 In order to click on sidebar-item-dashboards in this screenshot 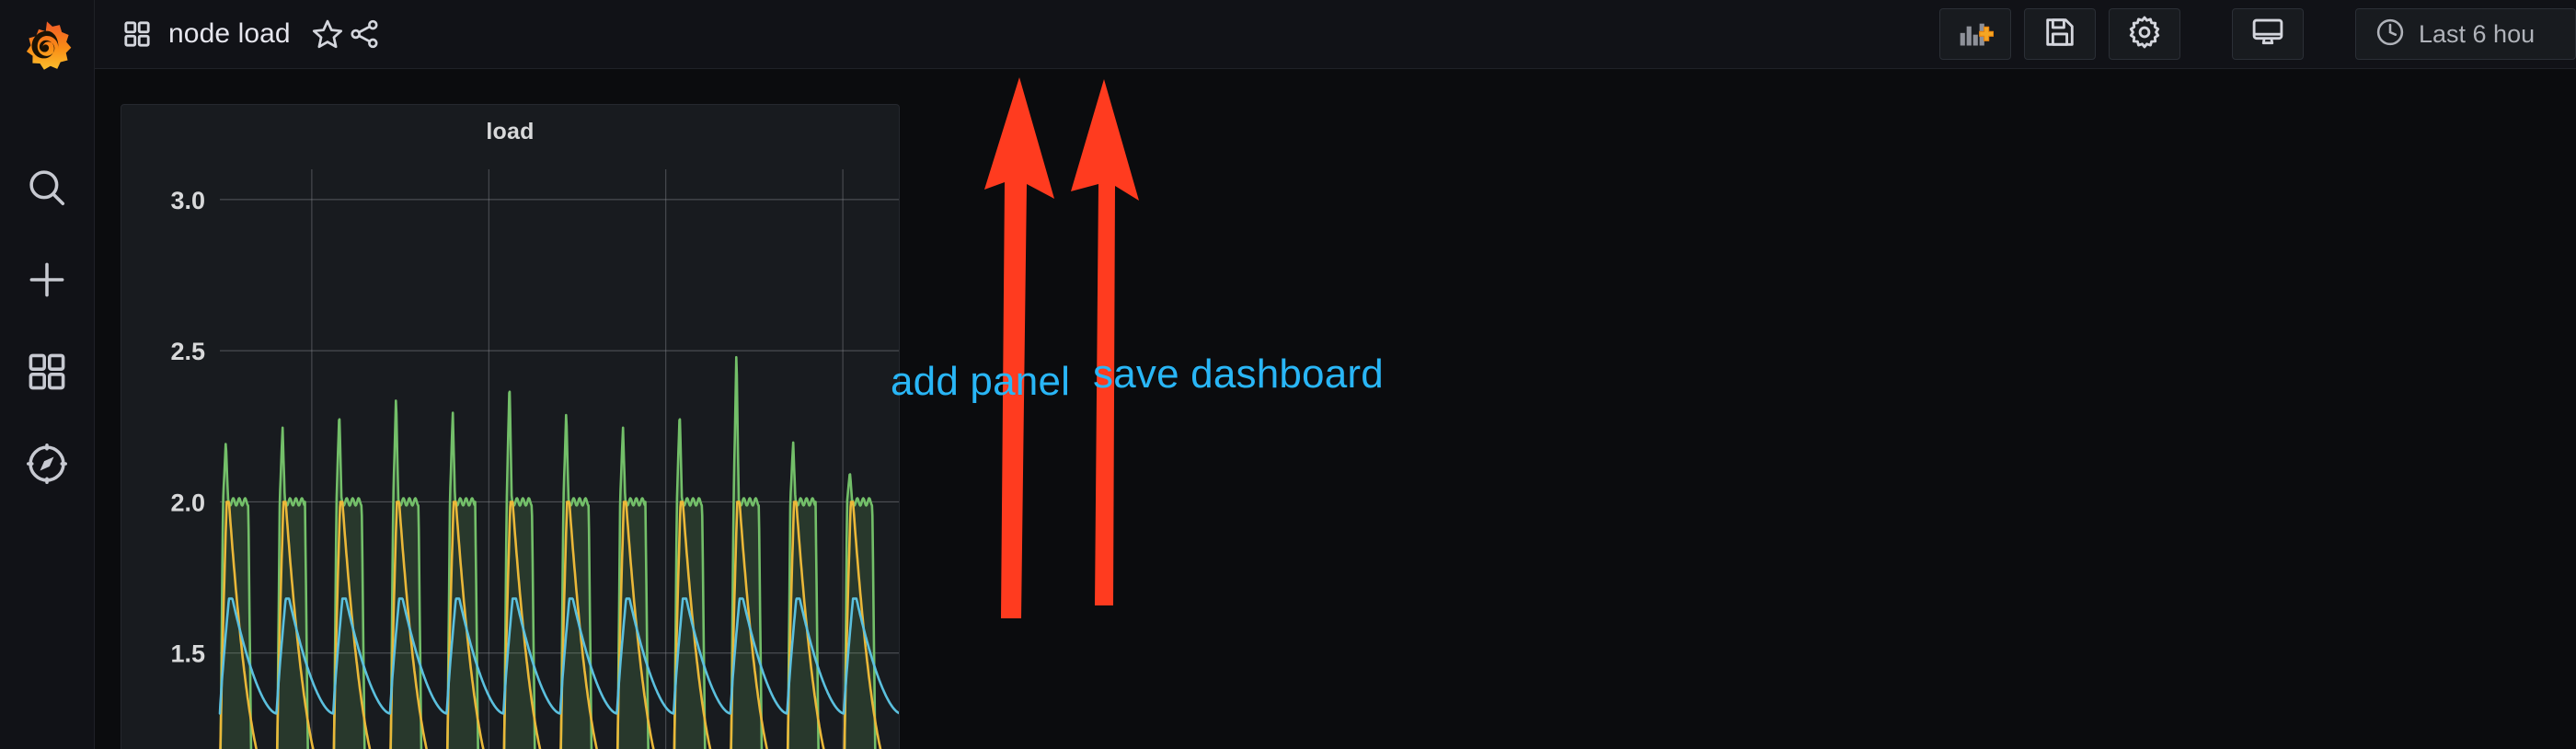, I will do `click(47, 372)`.